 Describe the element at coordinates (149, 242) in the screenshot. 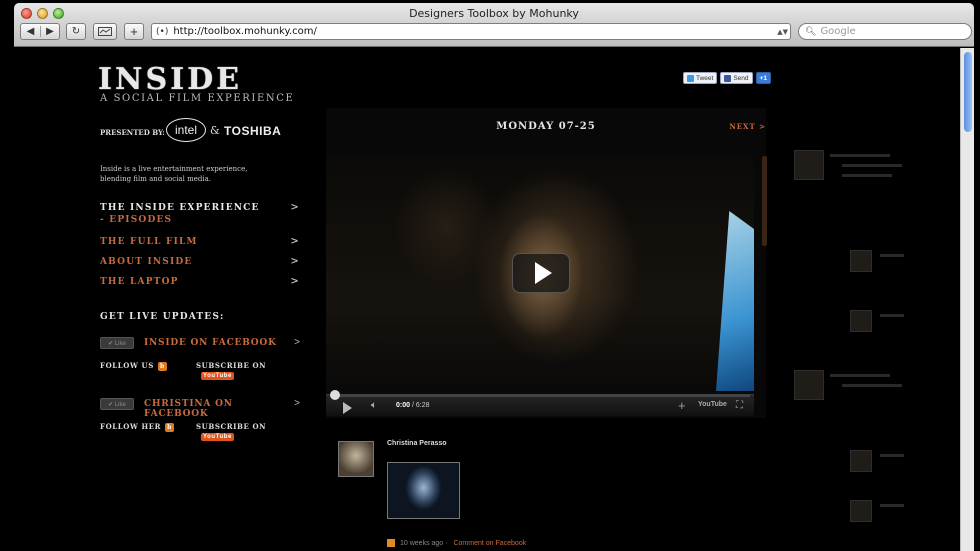

I see `menu-item-label: THE FULL FILM` at that location.